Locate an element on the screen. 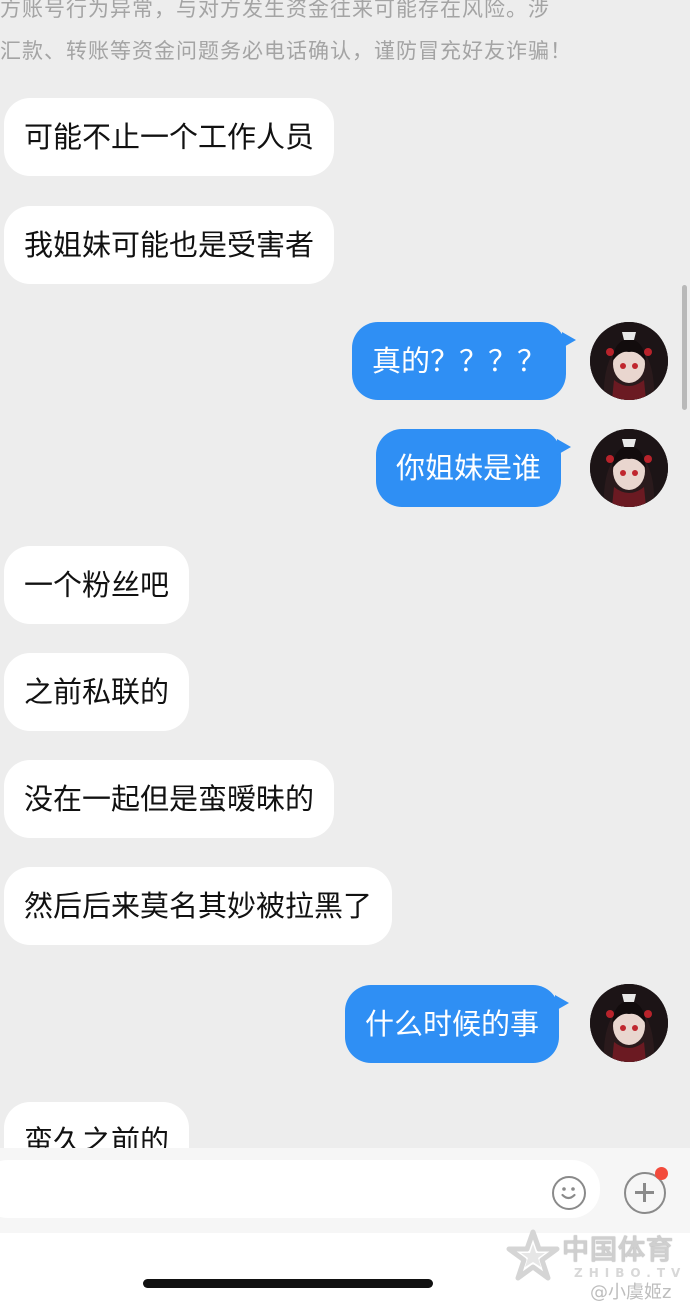 This screenshot has width=690, height=1305. message-text: 然后后来莫名其妙被拉黑了 is located at coordinates (198, 906).